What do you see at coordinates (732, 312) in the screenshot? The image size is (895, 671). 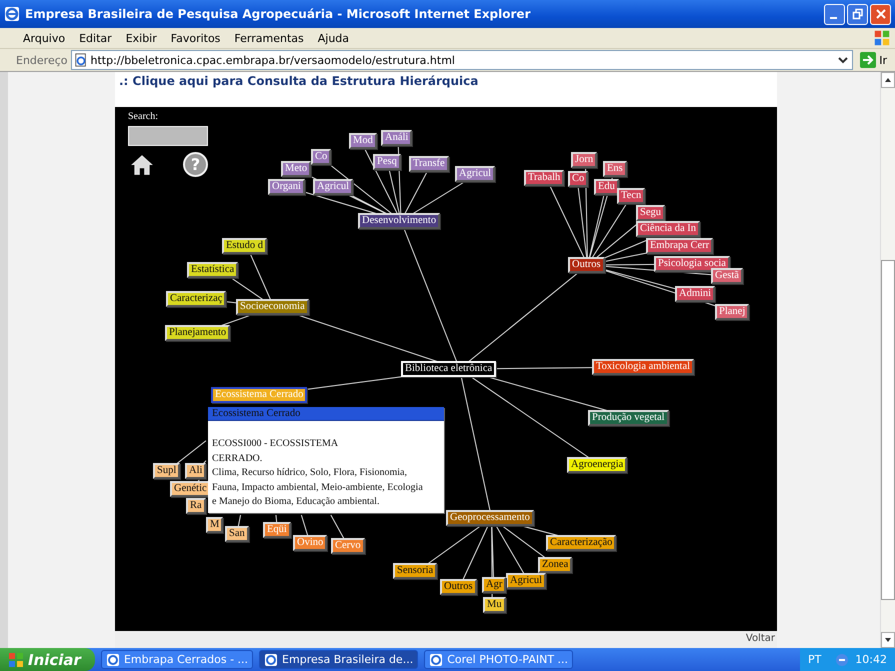 I see `graph-node: Planej` at bounding box center [732, 312].